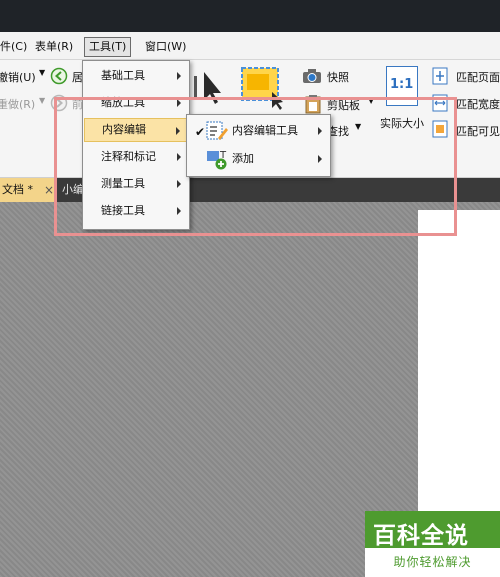 Image resolution: width=500 pixels, height=577 pixels. Describe the element at coordinates (250, 46) in the screenshot. I see `menu-bar: 件(C) 表单(R) 工具(T) 窗口(W)` at that location.